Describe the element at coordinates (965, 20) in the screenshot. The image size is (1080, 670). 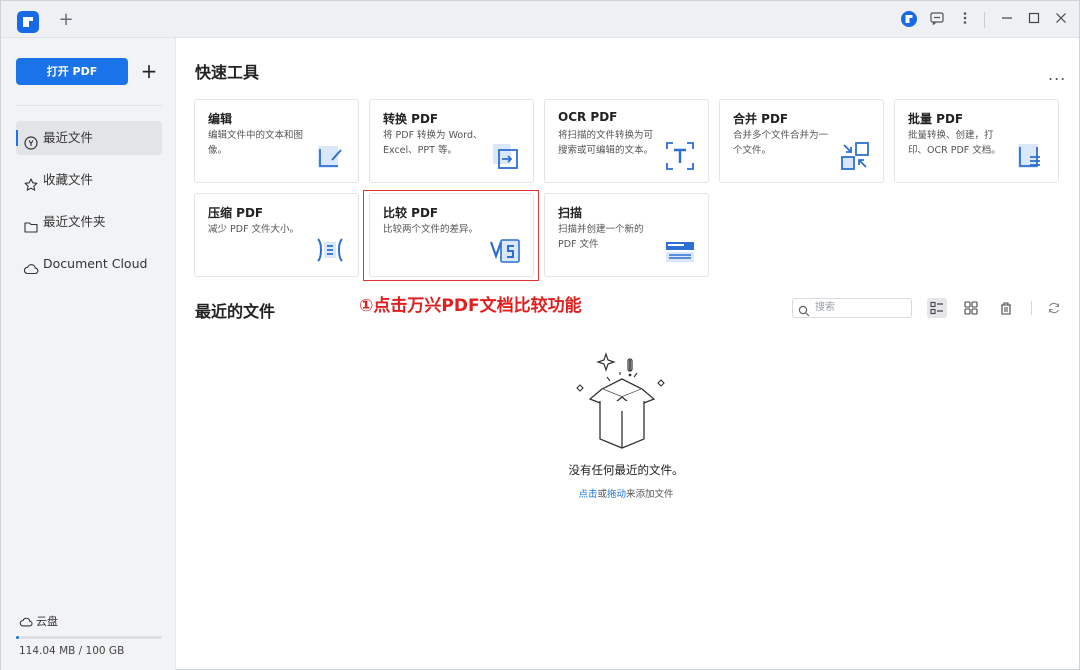
I see `more-icon` at that location.